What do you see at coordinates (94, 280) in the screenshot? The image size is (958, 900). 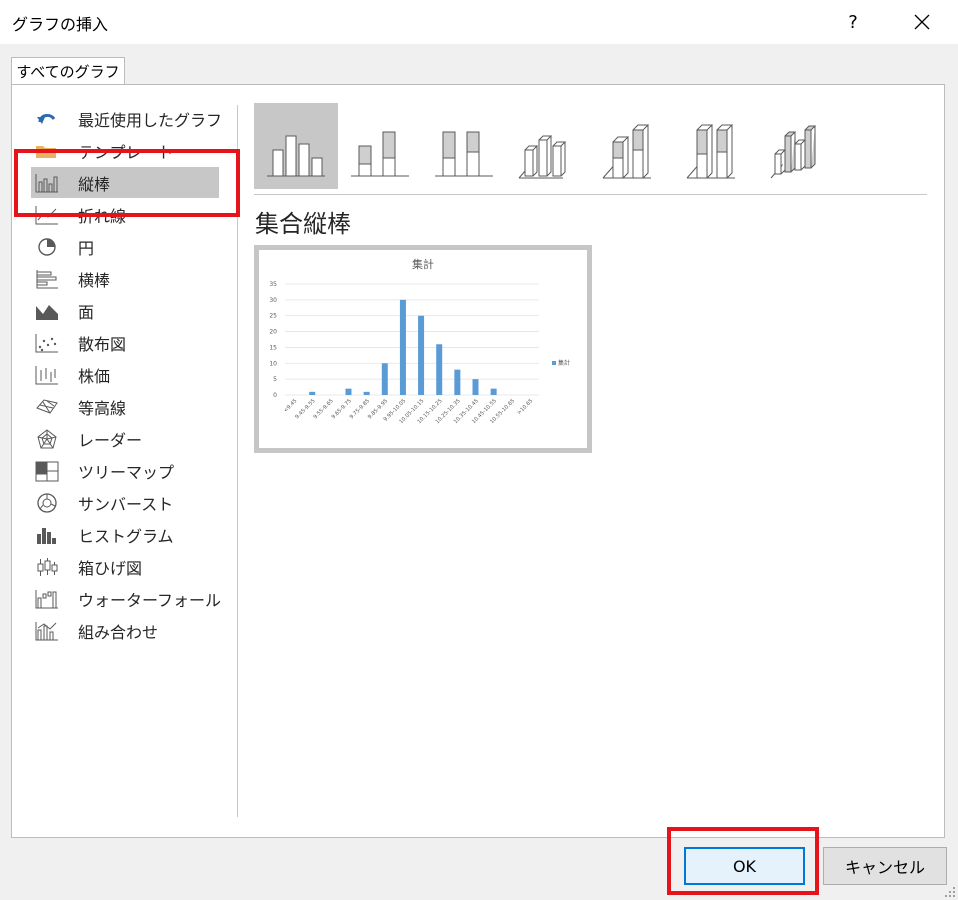 I see `chart-type-label: 横棒` at bounding box center [94, 280].